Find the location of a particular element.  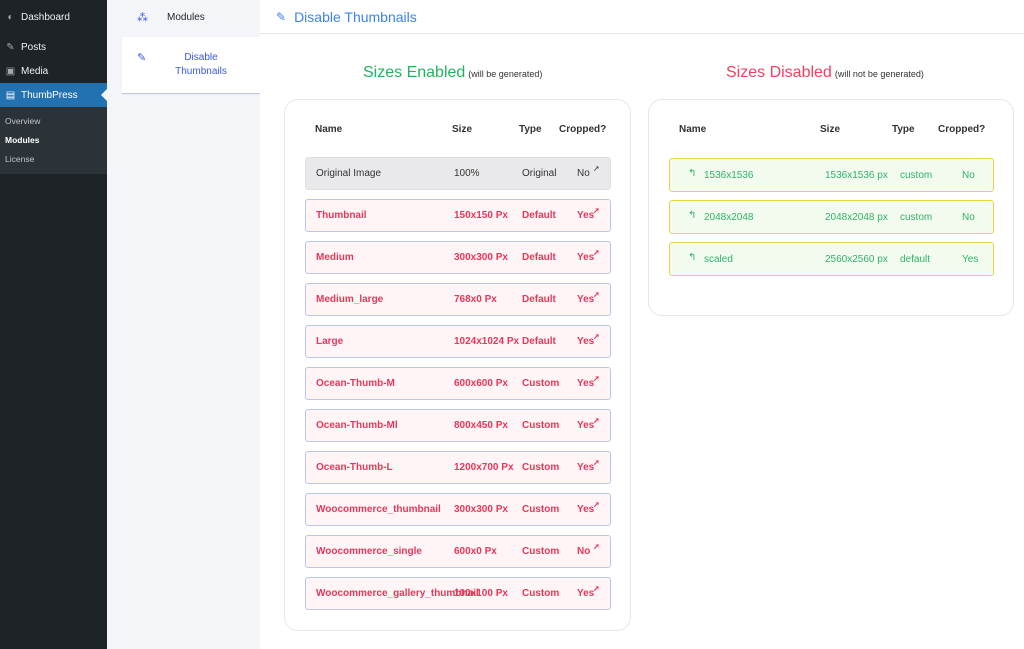

wp-submenu-overview: Overview is located at coordinates (53, 120).